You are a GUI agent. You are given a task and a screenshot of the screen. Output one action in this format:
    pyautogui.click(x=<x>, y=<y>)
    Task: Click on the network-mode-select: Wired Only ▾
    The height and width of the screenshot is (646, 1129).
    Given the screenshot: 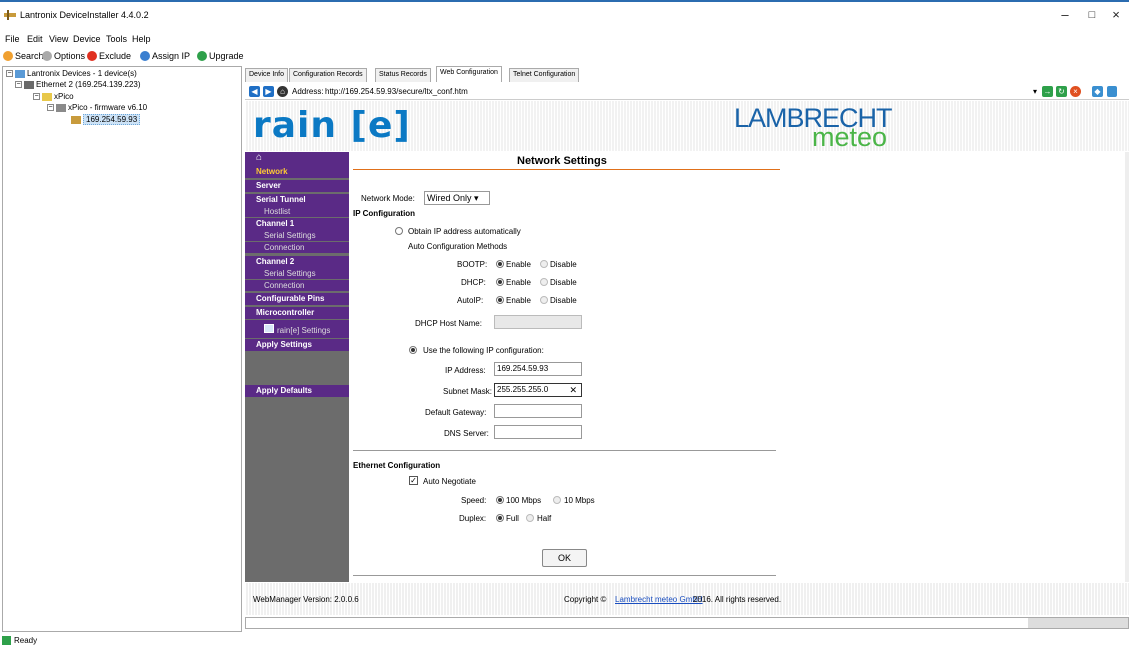 What is the action you would take?
    pyautogui.click(x=457, y=198)
    